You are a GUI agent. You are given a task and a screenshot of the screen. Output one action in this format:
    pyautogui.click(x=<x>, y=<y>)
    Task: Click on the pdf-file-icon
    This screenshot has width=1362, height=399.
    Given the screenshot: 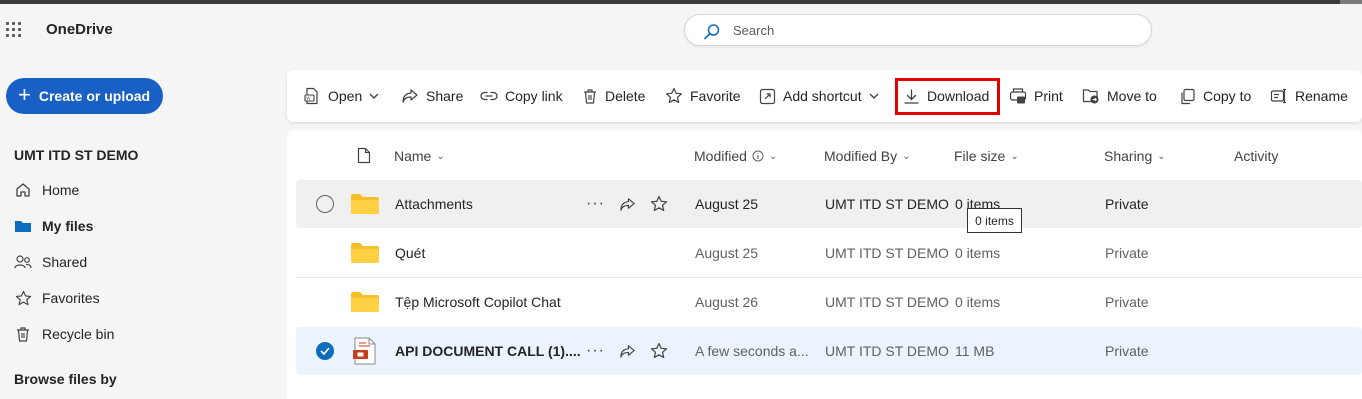 What is the action you would take?
    pyautogui.click(x=364, y=351)
    